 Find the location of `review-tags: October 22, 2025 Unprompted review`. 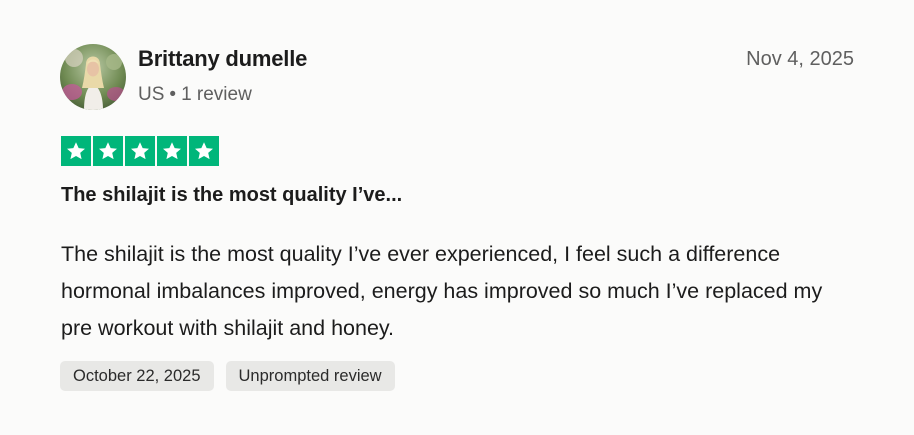

review-tags: October 22, 2025 Unprompted review is located at coordinates (227, 376).